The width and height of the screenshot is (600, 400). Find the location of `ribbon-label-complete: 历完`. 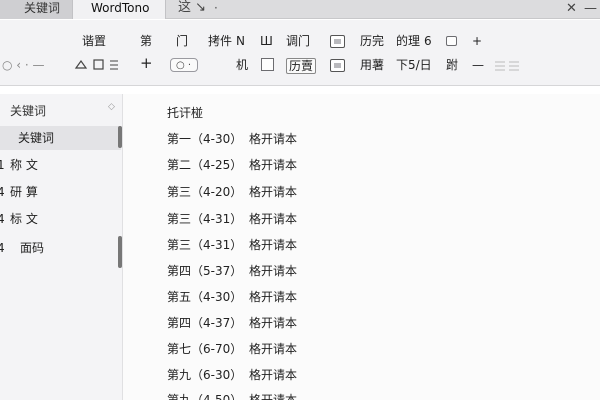

ribbon-label-complete: 历完 is located at coordinates (372, 41).